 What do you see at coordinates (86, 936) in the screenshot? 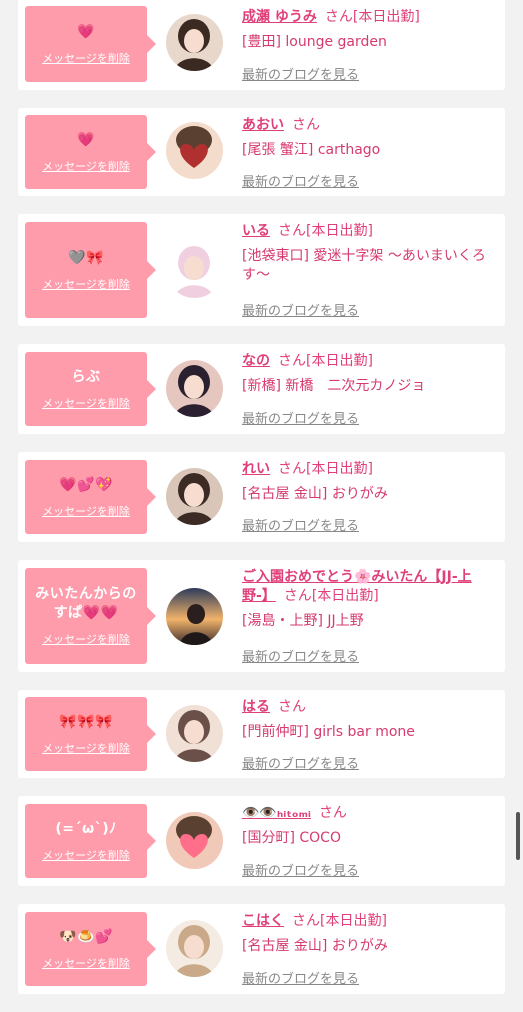
I see `message-text: 🐶🍮💕` at bounding box center [86, 936].